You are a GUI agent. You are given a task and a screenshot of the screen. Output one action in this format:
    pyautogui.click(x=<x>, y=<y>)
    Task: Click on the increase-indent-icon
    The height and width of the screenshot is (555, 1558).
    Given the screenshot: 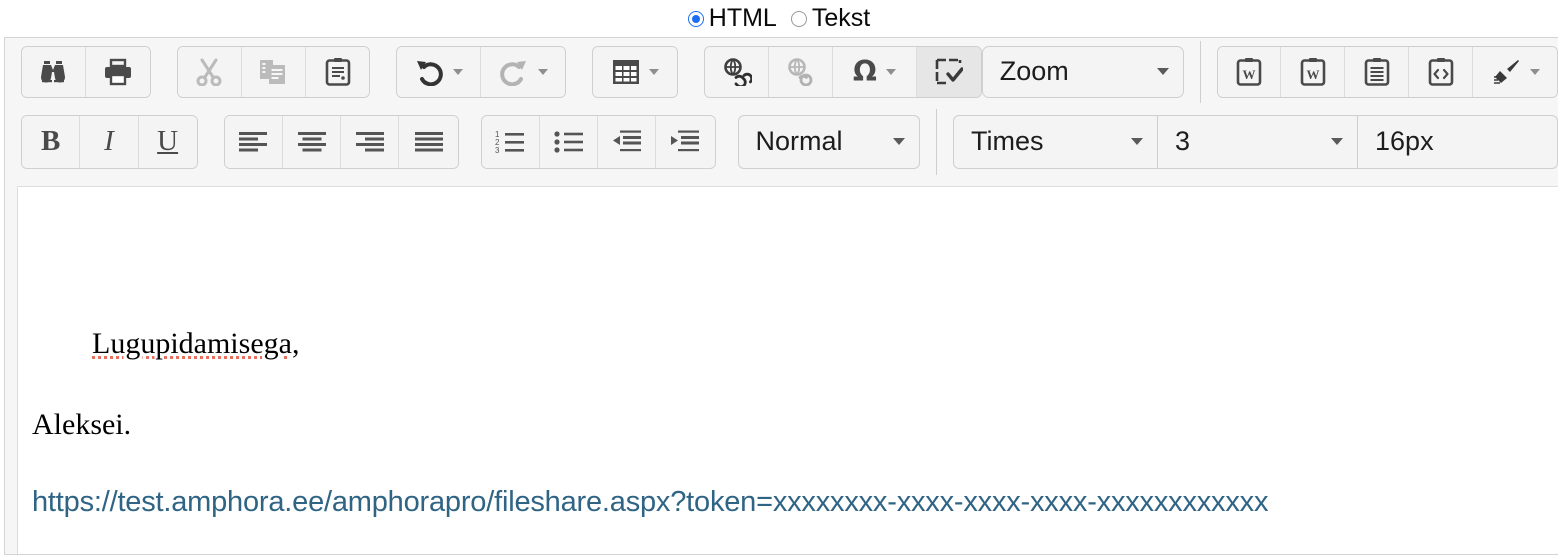 What is the action you would take?
    pyautogui.click(x=685, y=142)
    